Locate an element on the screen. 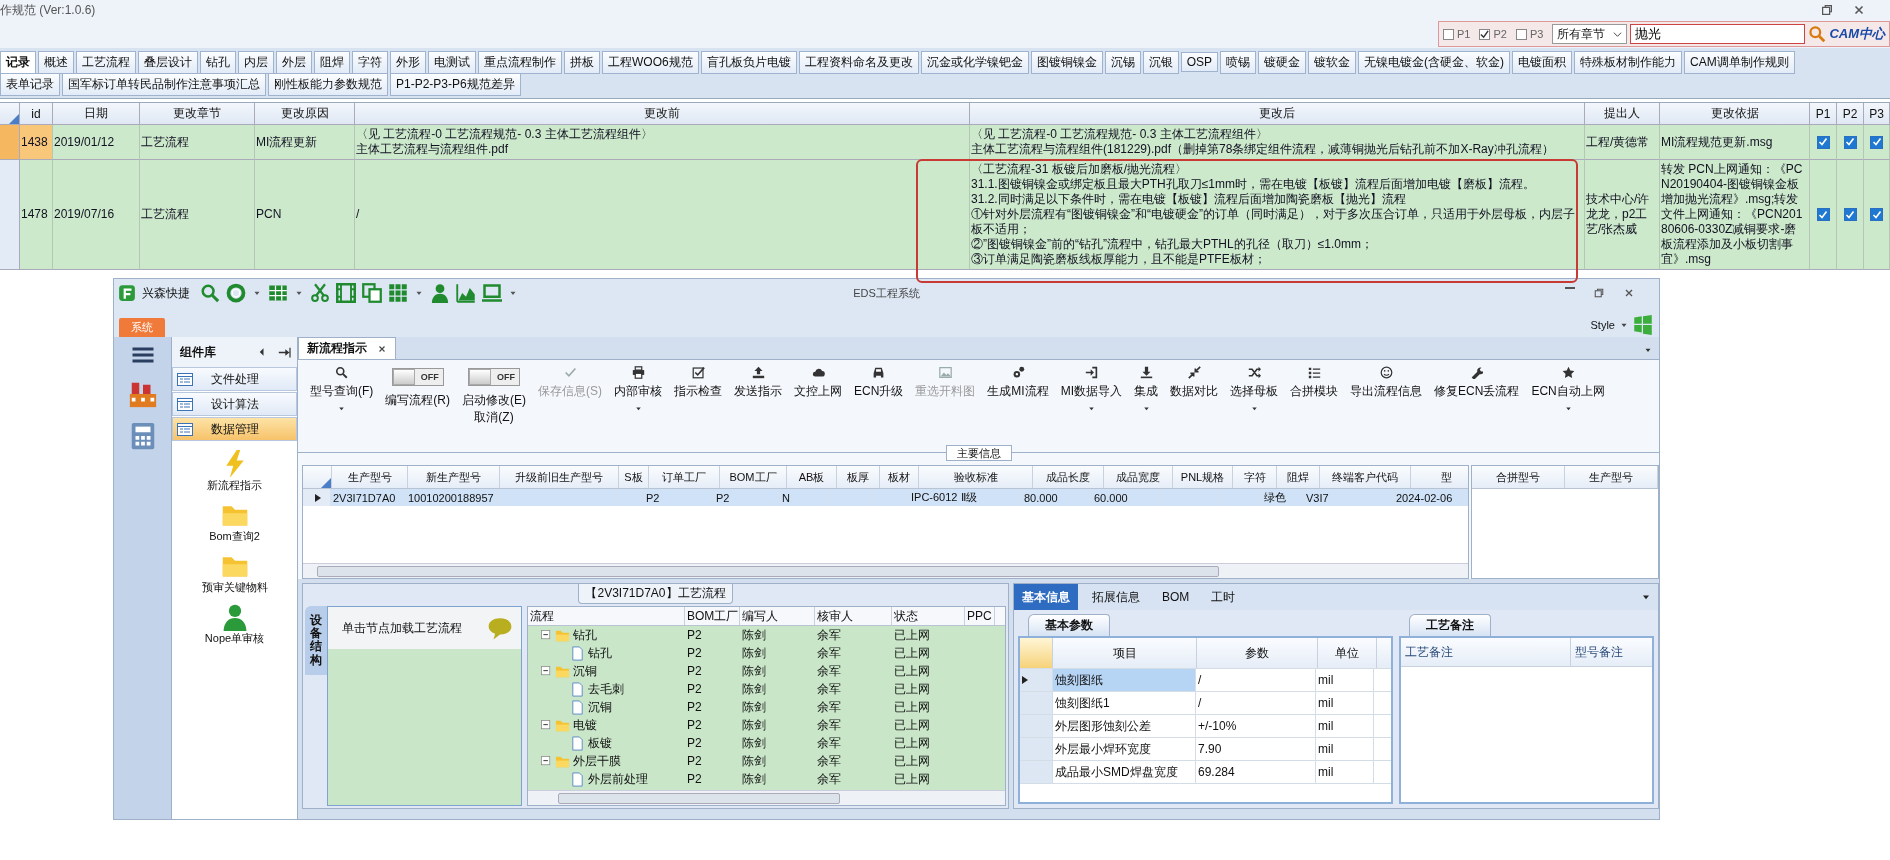  panel-tab: 工艺备注 is located at coordinates (1450, 625).